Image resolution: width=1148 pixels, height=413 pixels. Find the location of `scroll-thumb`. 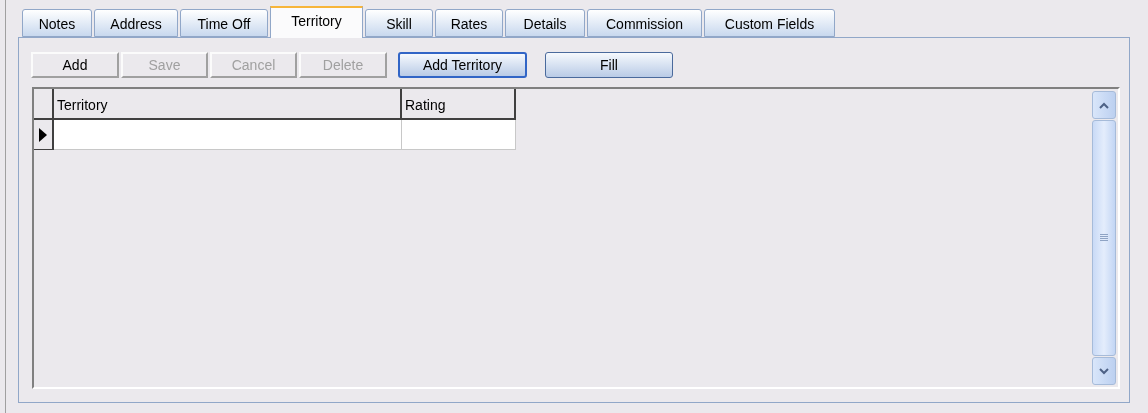

scroll-thumb is located at coordinates (1104, 238).